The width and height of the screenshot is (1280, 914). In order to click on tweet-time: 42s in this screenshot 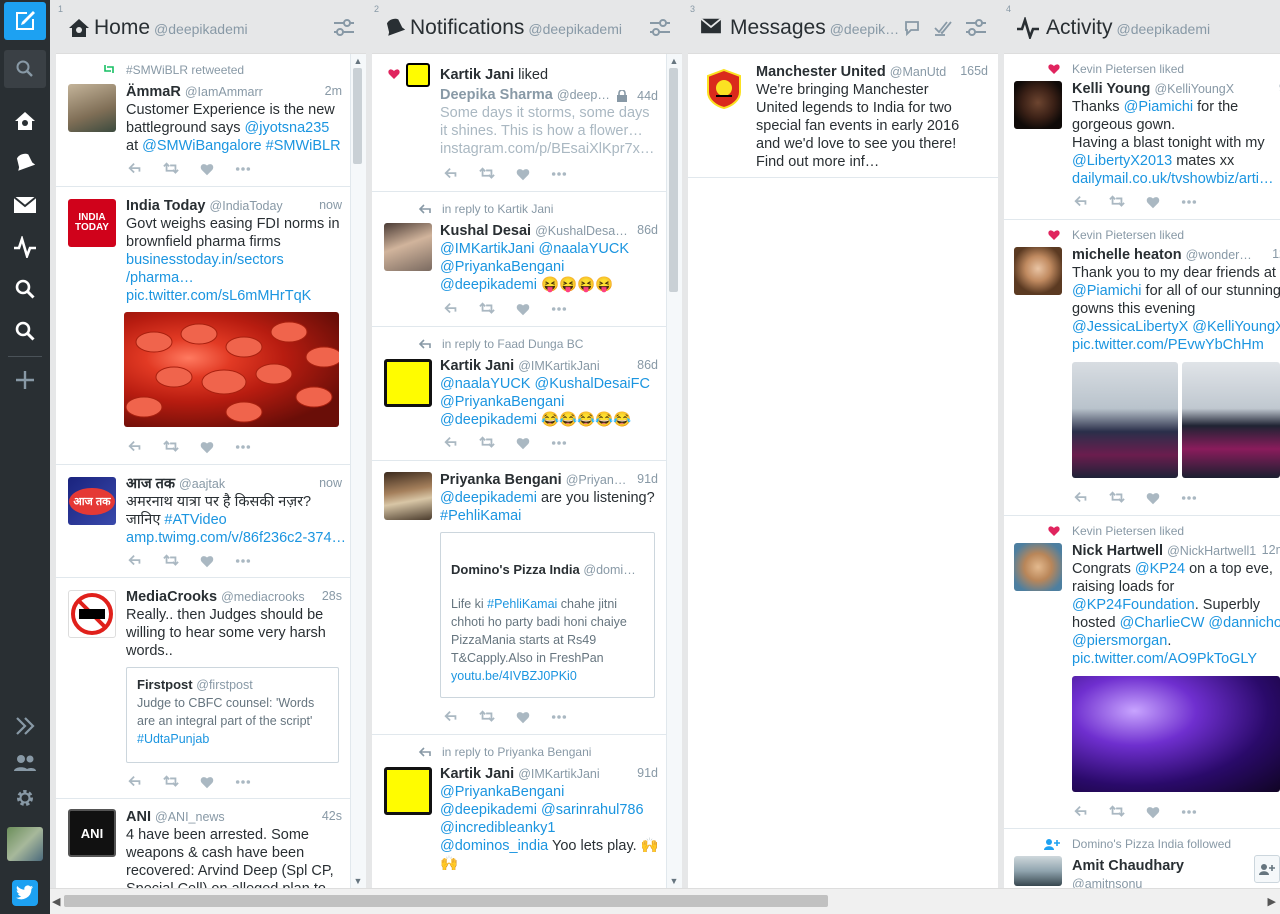, I will do `click(332, 816)`.